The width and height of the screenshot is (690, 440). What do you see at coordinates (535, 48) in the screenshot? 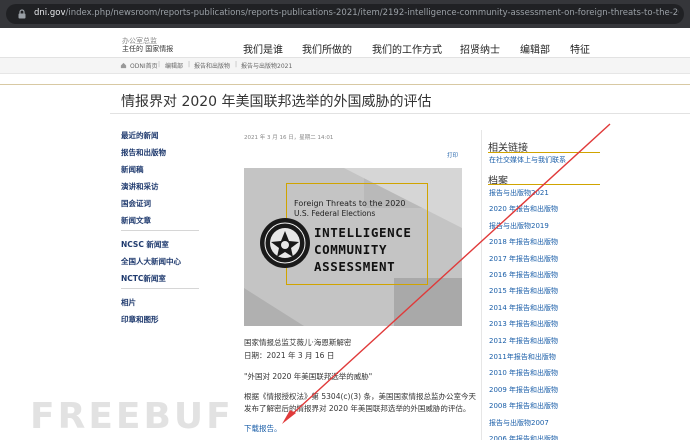
I see `nav-newsroom: 编辑部` at bounding box center [535, 48].